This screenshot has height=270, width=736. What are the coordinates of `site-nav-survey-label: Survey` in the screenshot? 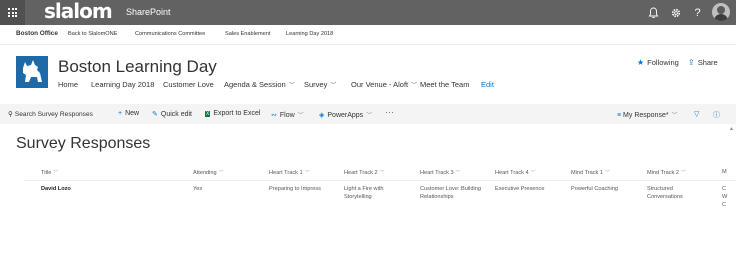 It's located at (316, 84).